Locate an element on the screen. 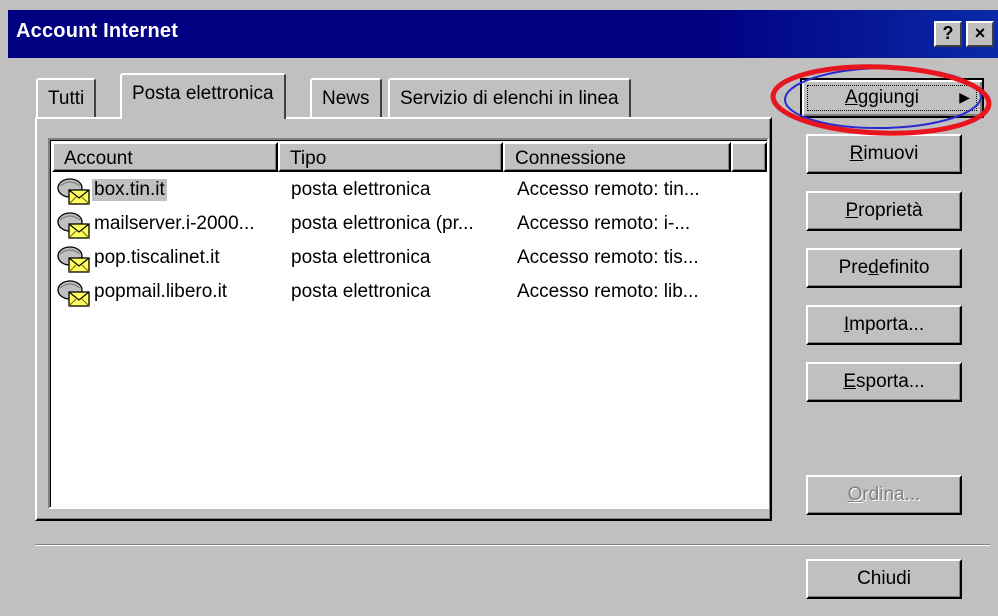 The height and width of the screenshot is (616, 998). button-label-post: efinito is located at coordinates (904, 267).